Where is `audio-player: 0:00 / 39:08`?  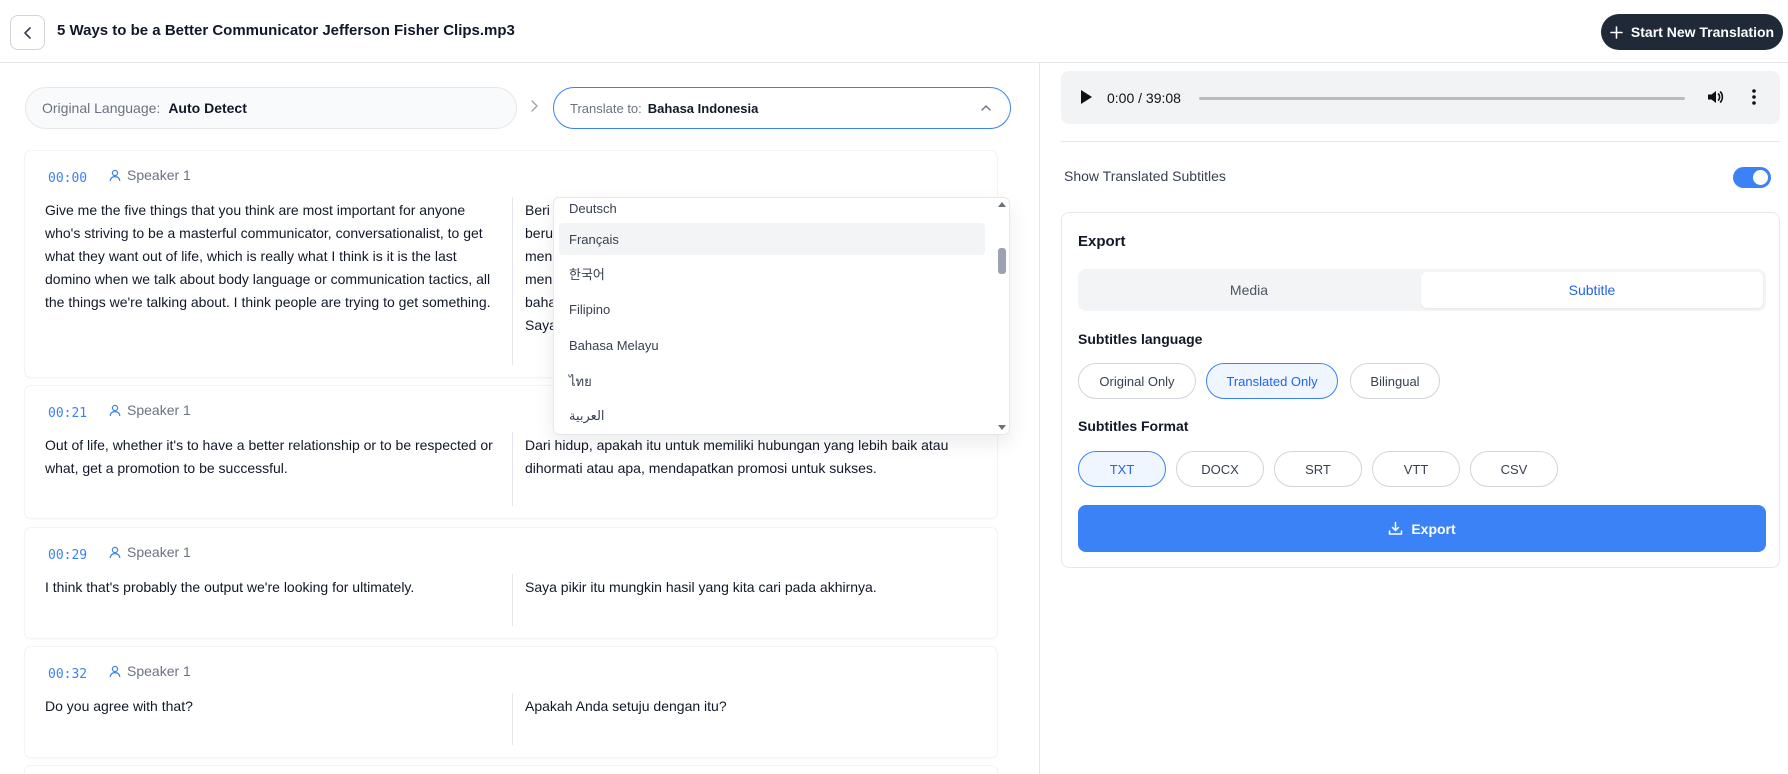
audio-player: 0:00 / 39:08 is located at coordinates (1420, 97).